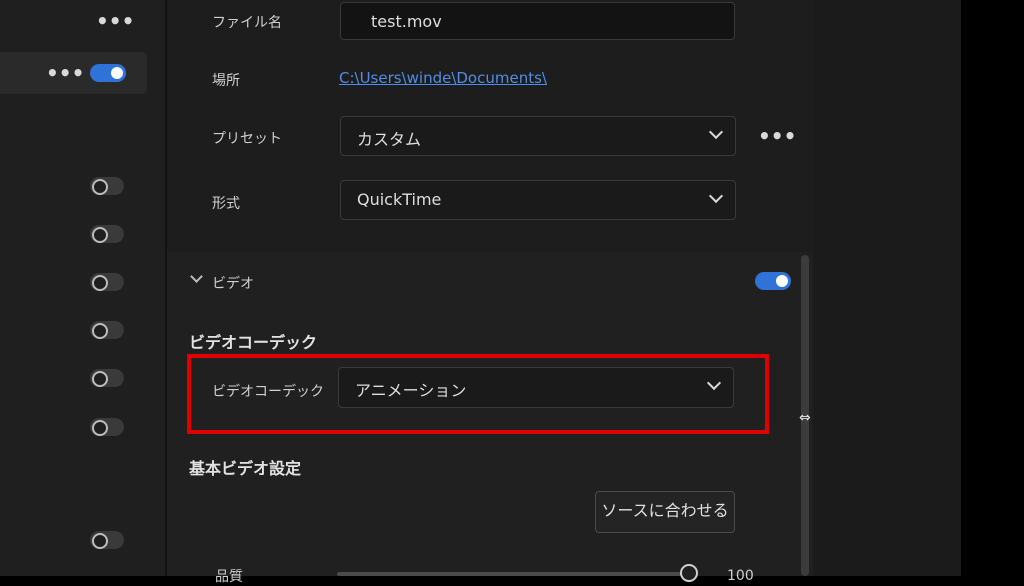 Image resolution: width=1024 pixels, height=586 pixels. What do you see at coordinates (108, 73) in the screenshot?
I see `row-toggle-on` at bounding box center [108, 73].